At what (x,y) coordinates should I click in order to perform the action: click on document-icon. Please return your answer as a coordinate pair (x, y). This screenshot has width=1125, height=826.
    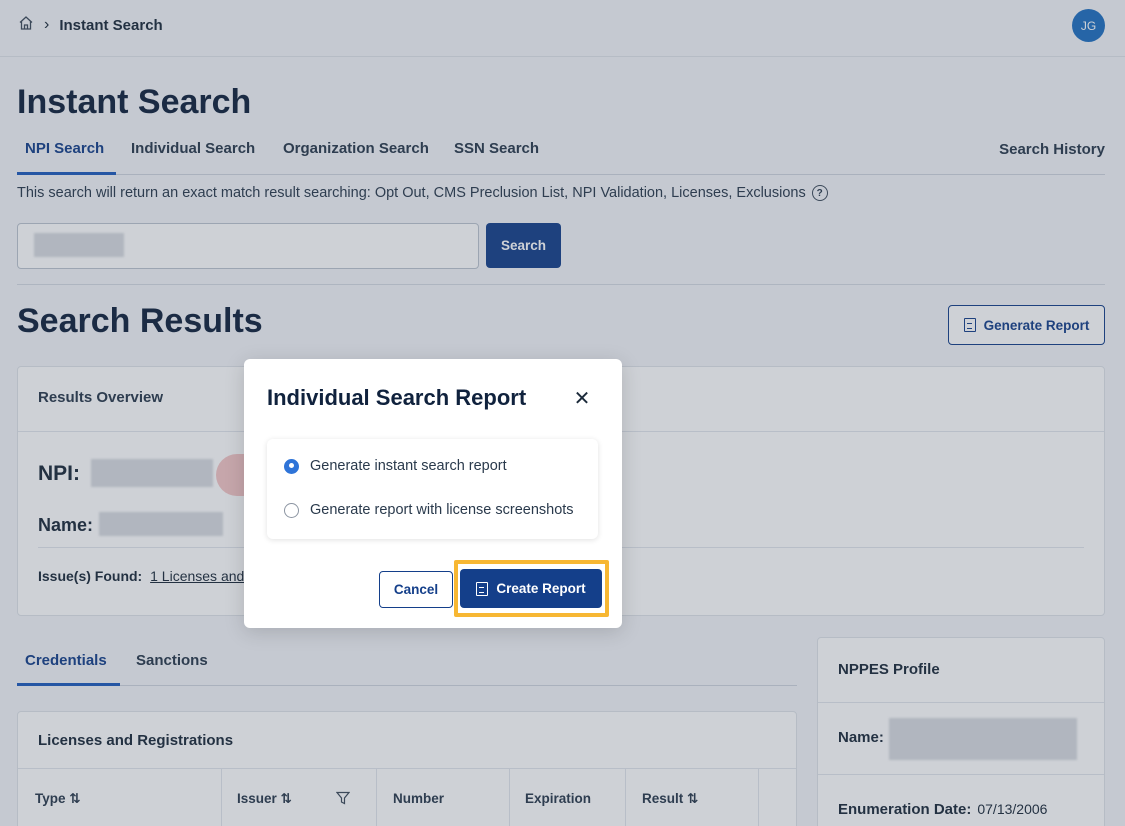
    Looking at the image, I should click on (482, 588).